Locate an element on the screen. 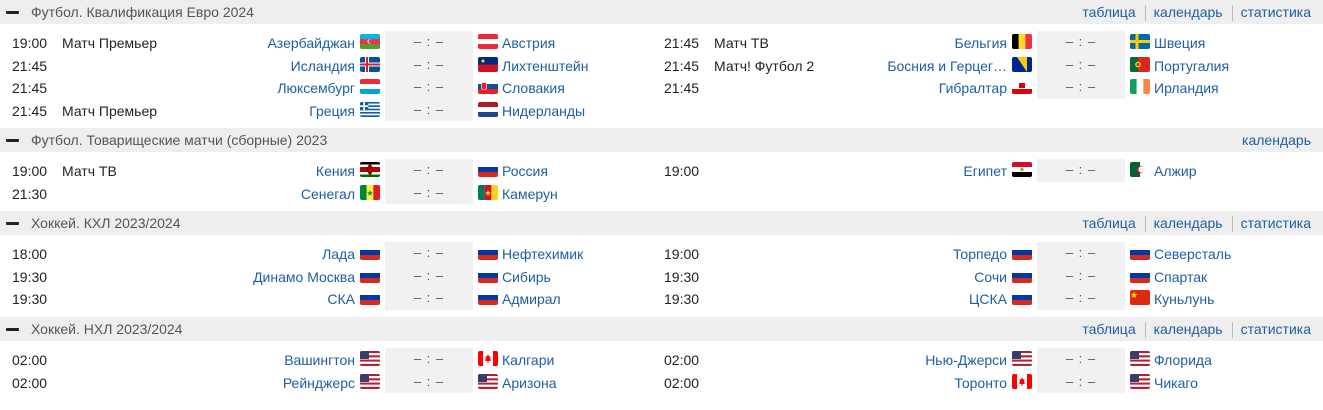 The width and height of the screenshot is (1323, 410). match-row: 19:30 СКА – : – Адмирал is located at coordinates (325, 298).